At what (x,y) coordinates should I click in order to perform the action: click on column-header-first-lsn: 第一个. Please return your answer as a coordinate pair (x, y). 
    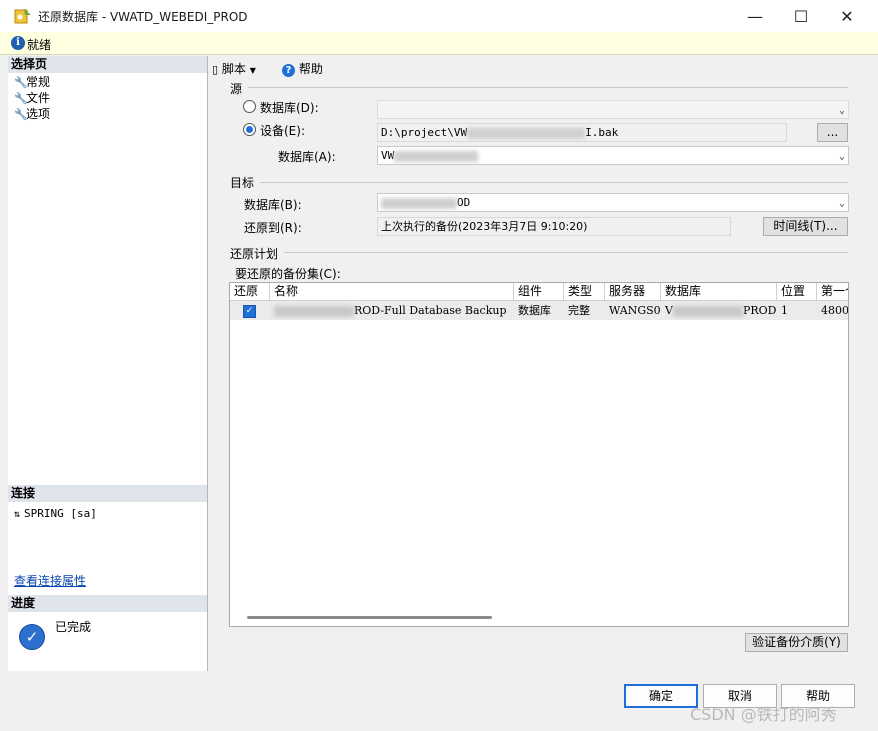
    Looking at the image, I should click on (832, 292).